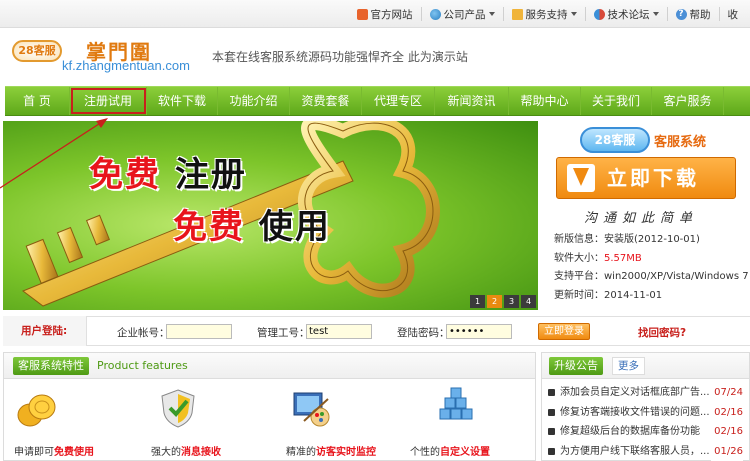 This screenshot has width=750, height=461. What do you see at coordinates (564, 331) in the screenshot?
I see `login-submit-button: 立即登录` at bounding box center [564, 331].